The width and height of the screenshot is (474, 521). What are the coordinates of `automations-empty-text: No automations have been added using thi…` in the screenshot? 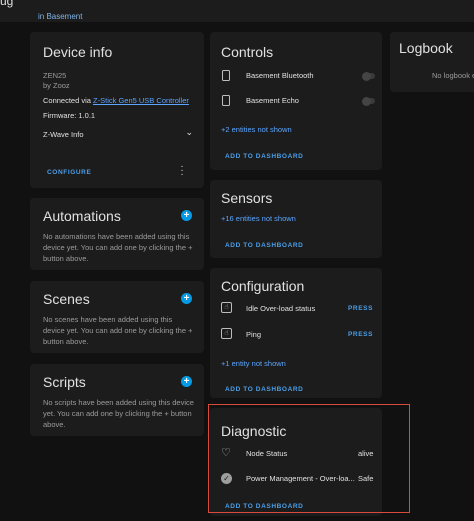 It's located at (118, 247).